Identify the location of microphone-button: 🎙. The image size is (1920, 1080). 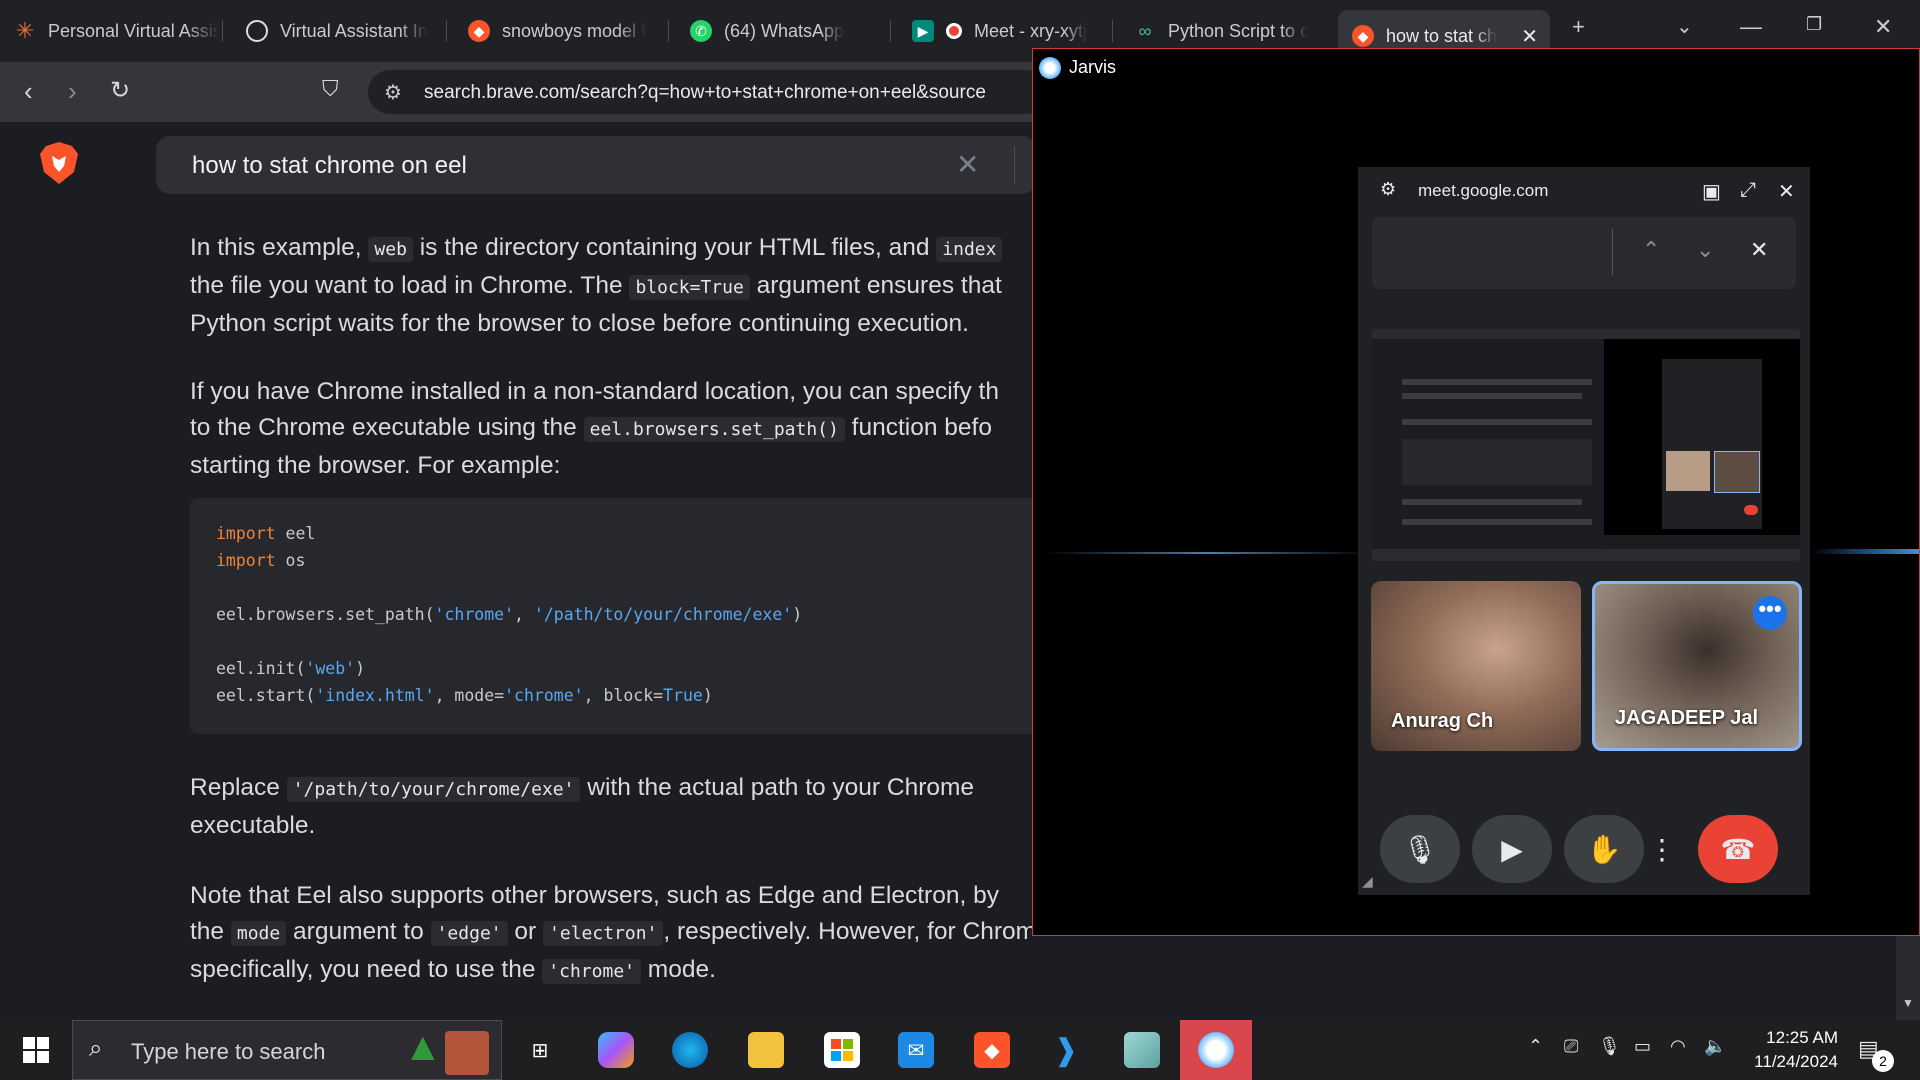
(1420, 849).